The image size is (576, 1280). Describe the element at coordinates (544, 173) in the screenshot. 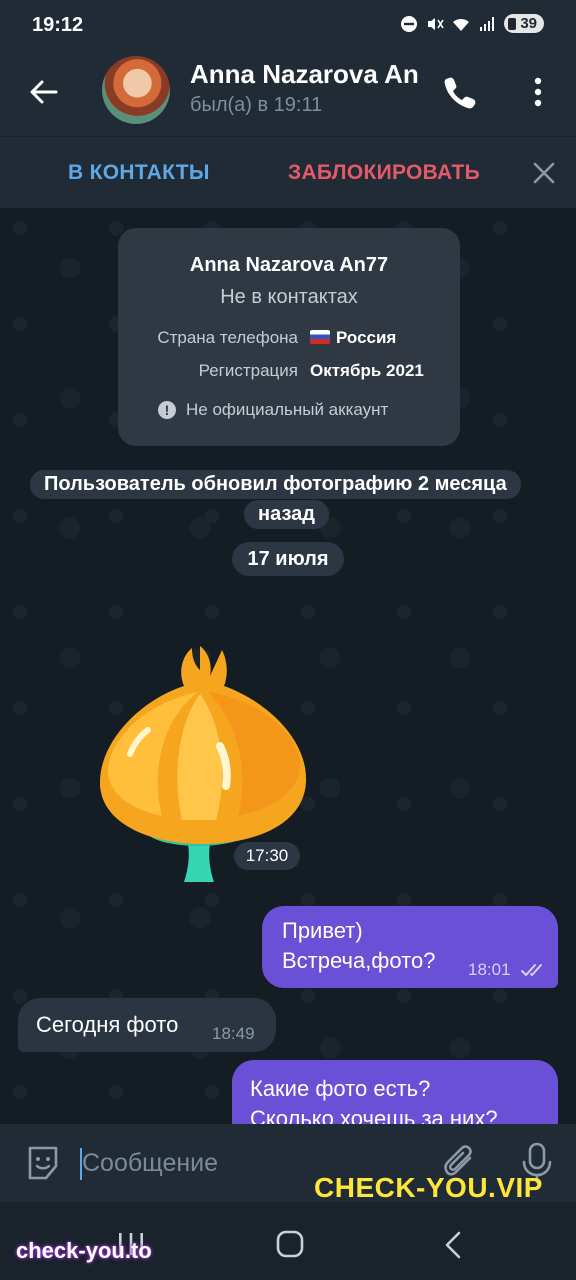

I see `close-icon` at that location.